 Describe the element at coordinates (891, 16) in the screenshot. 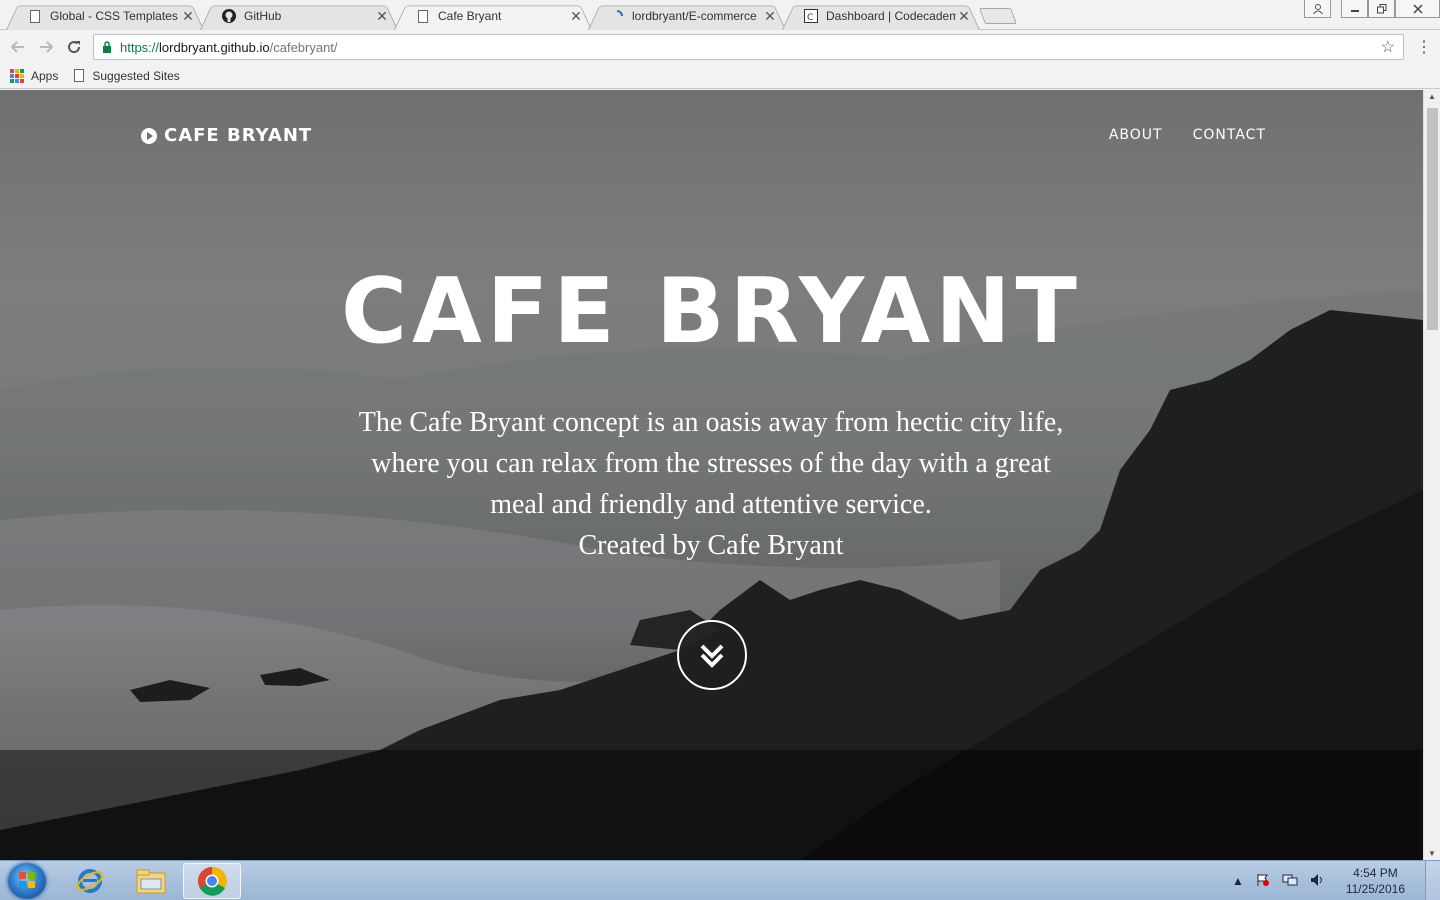

I see `tab-title: Dashboard | Codecadem` at that location.